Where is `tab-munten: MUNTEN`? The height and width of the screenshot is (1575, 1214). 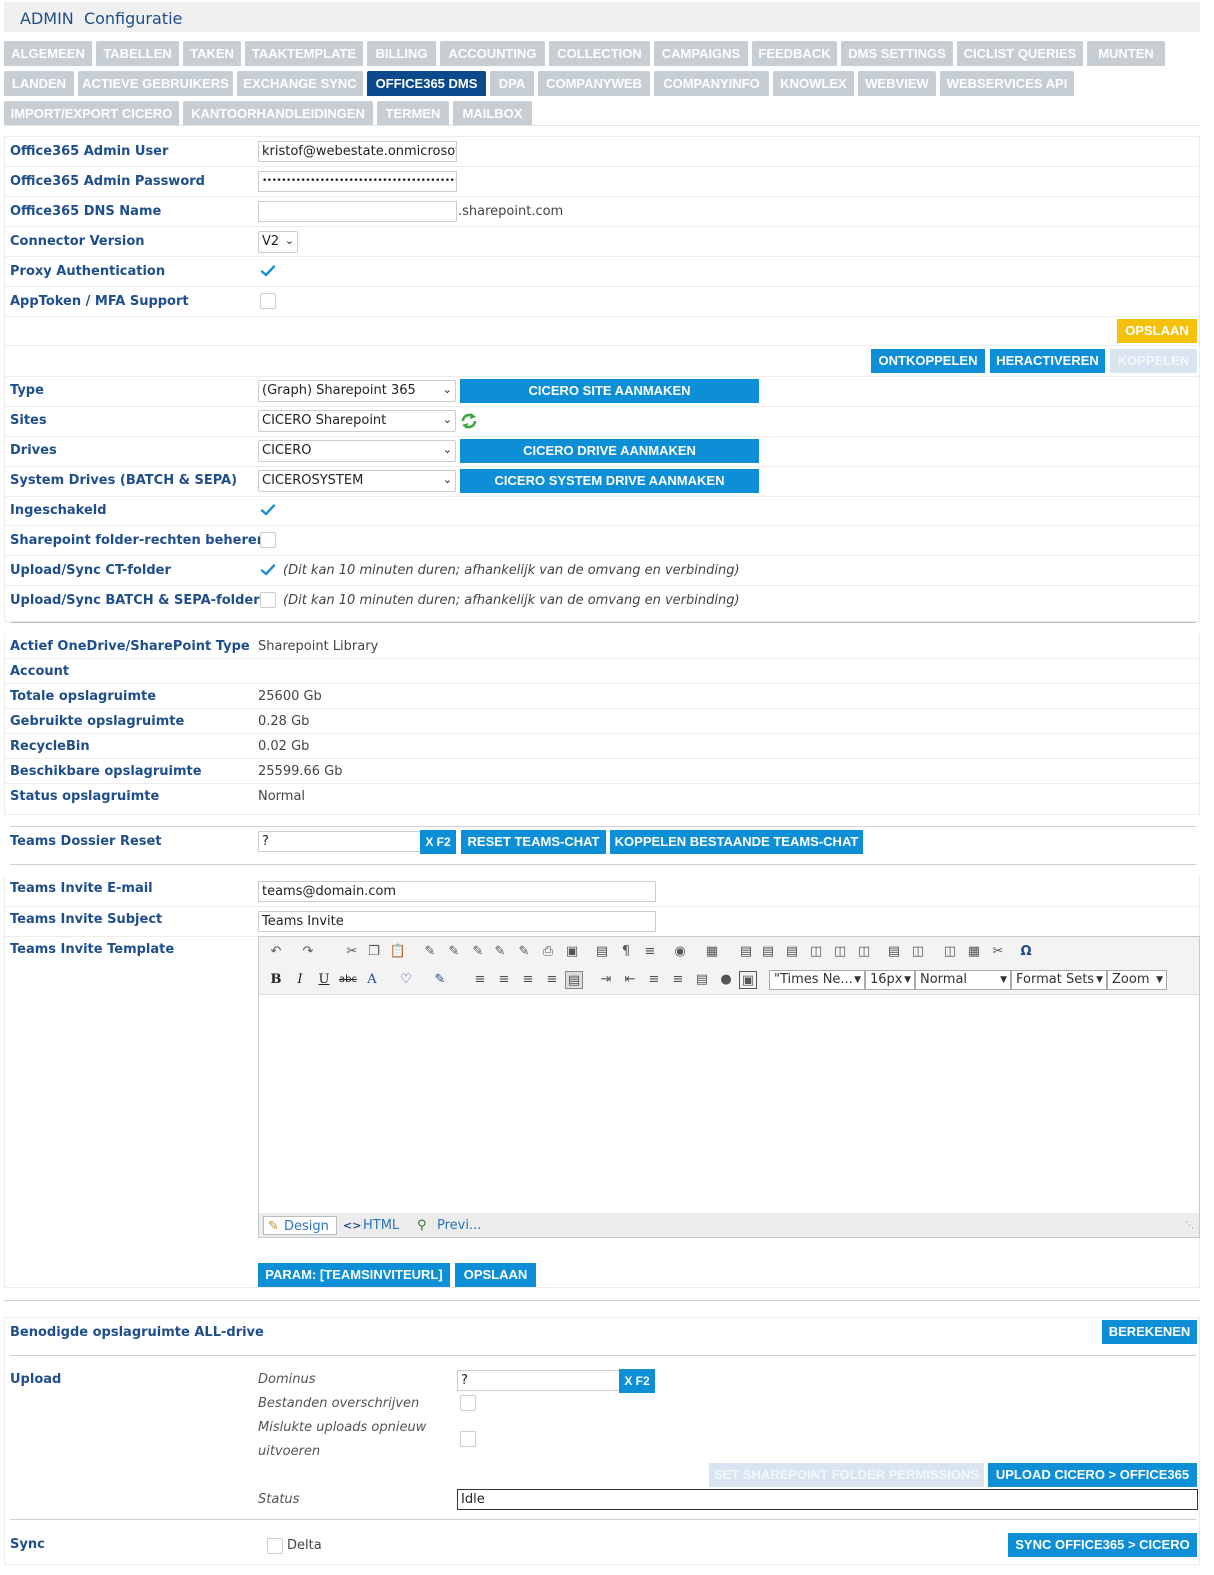 tab-munten: MUNTEN is located at coordinates (1126, 53).